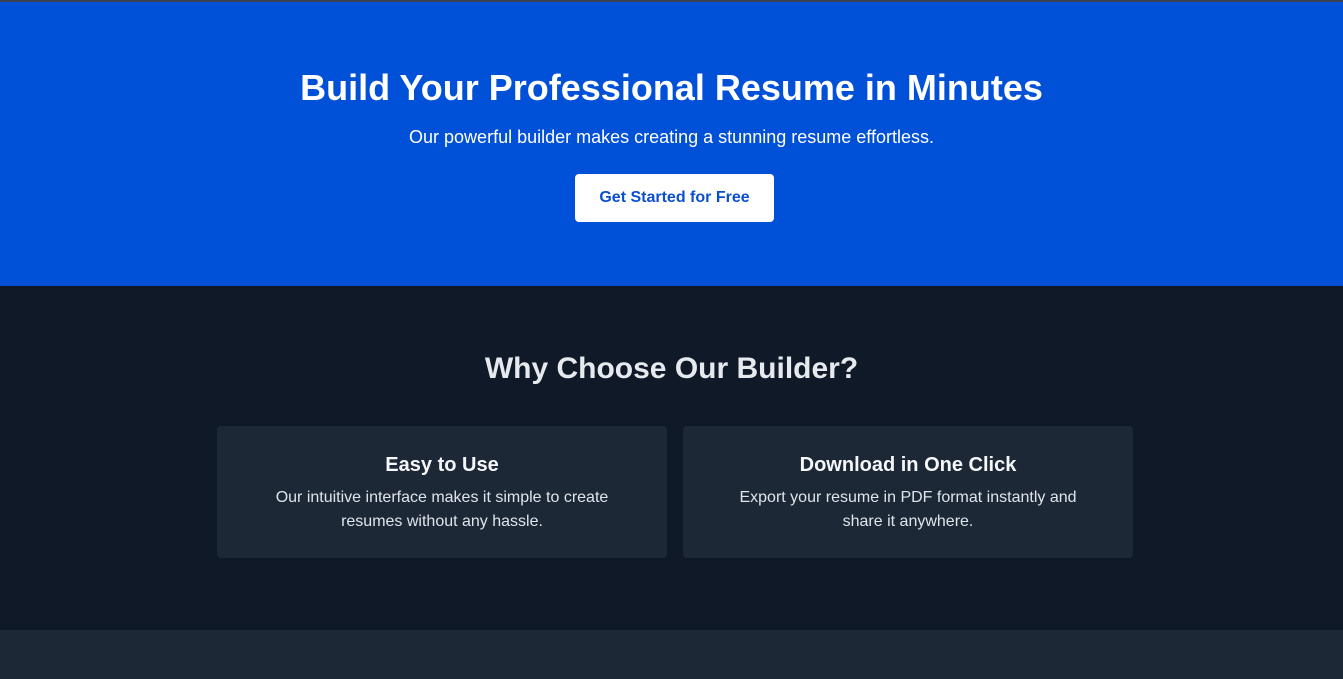 This screenshot has width=1343, height=679. I want to click on get-started-button: Get Started for Free, so click(674, 198).